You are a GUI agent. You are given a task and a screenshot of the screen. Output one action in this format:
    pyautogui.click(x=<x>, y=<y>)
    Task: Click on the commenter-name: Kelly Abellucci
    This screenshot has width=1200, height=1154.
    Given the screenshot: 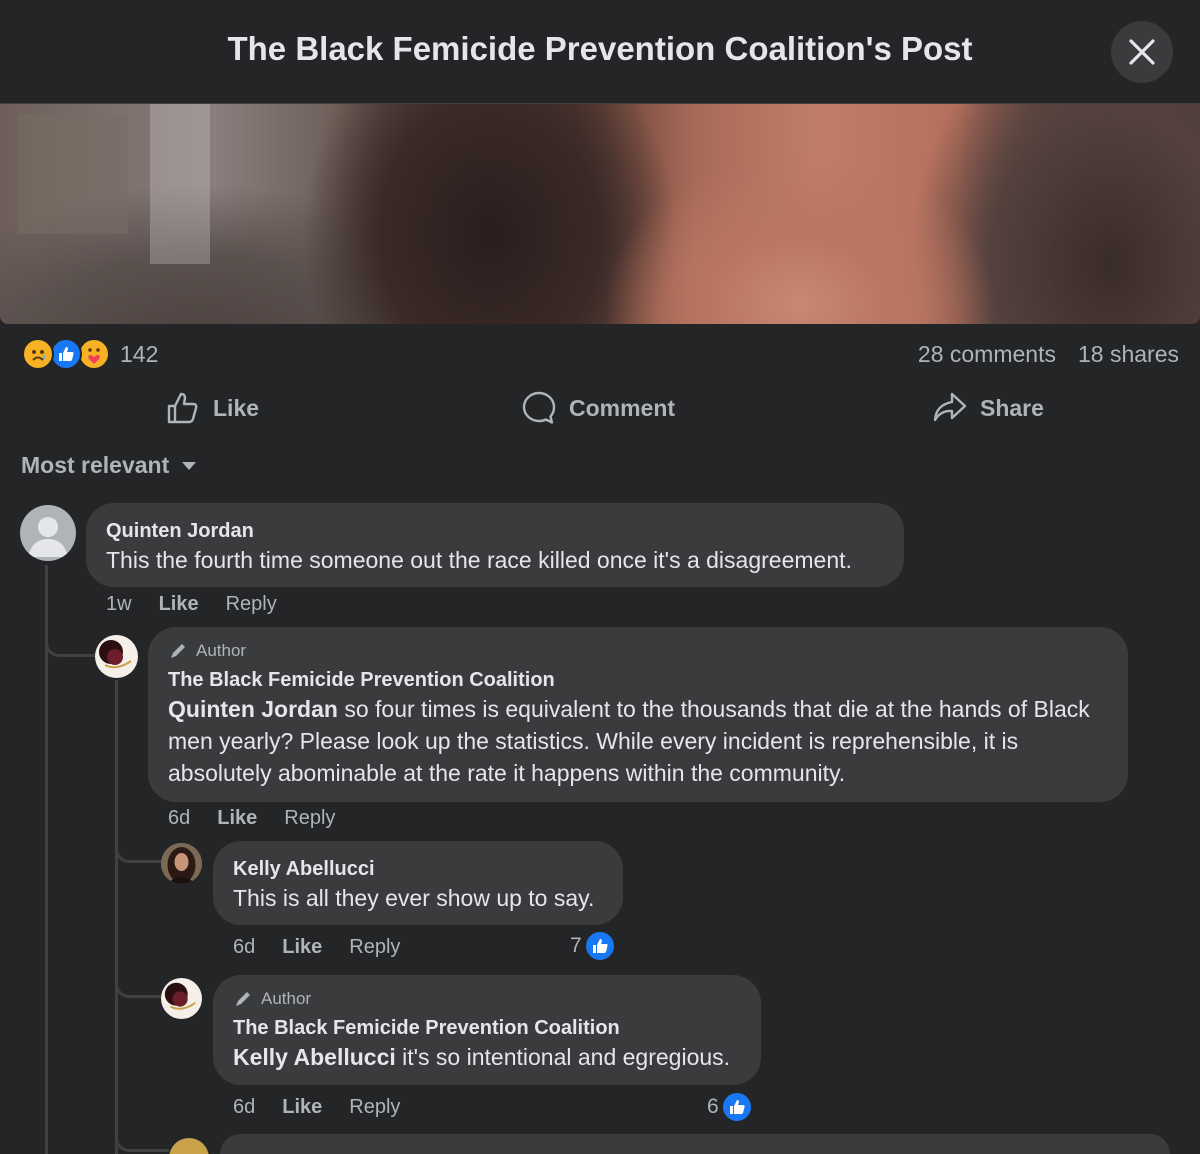 What is the action you would take?
    pyautogui.click(x=418, y=869)
    